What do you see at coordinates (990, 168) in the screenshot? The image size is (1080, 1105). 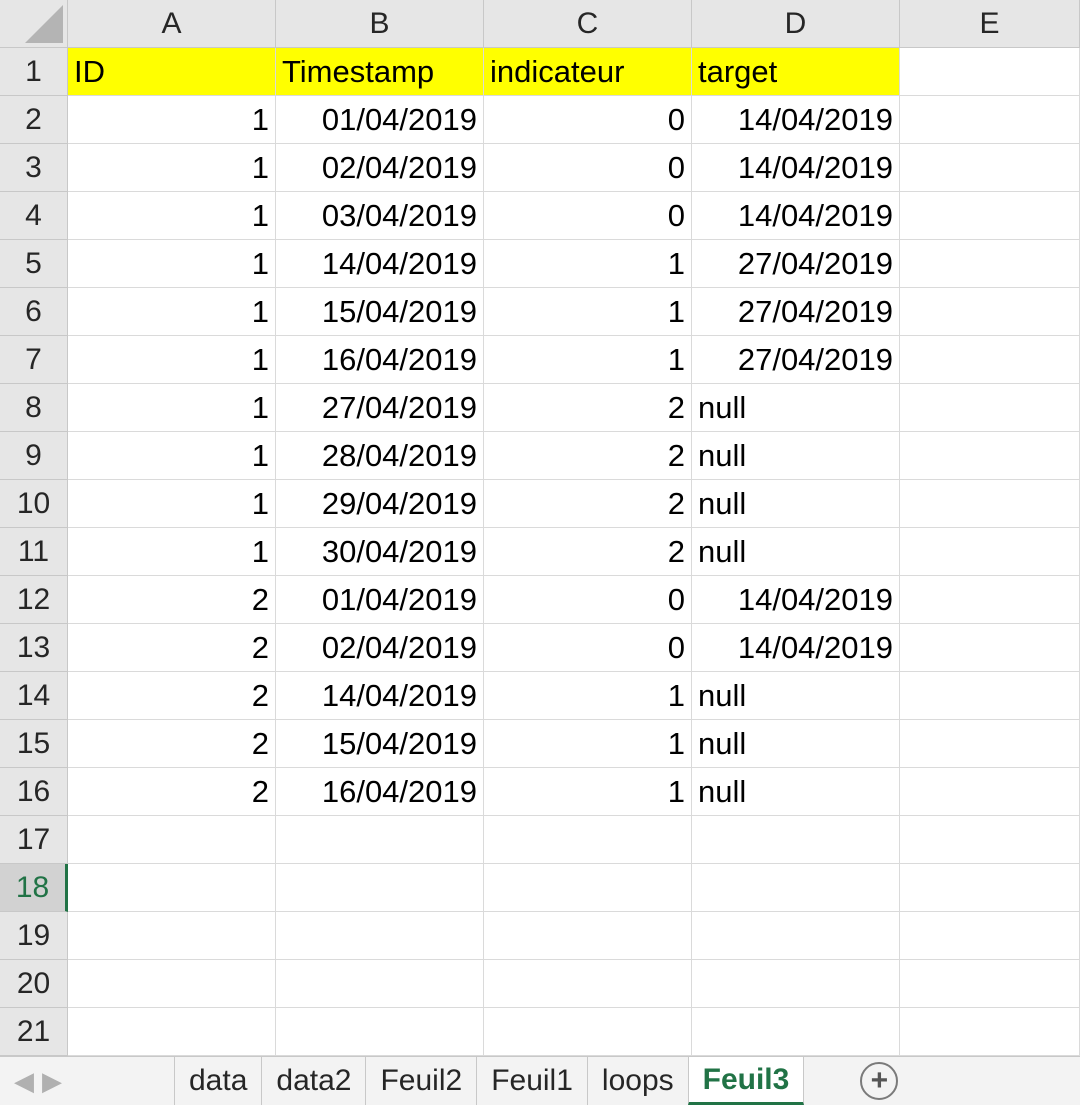 I see `cell-e3` at bounding box center [990, 168].